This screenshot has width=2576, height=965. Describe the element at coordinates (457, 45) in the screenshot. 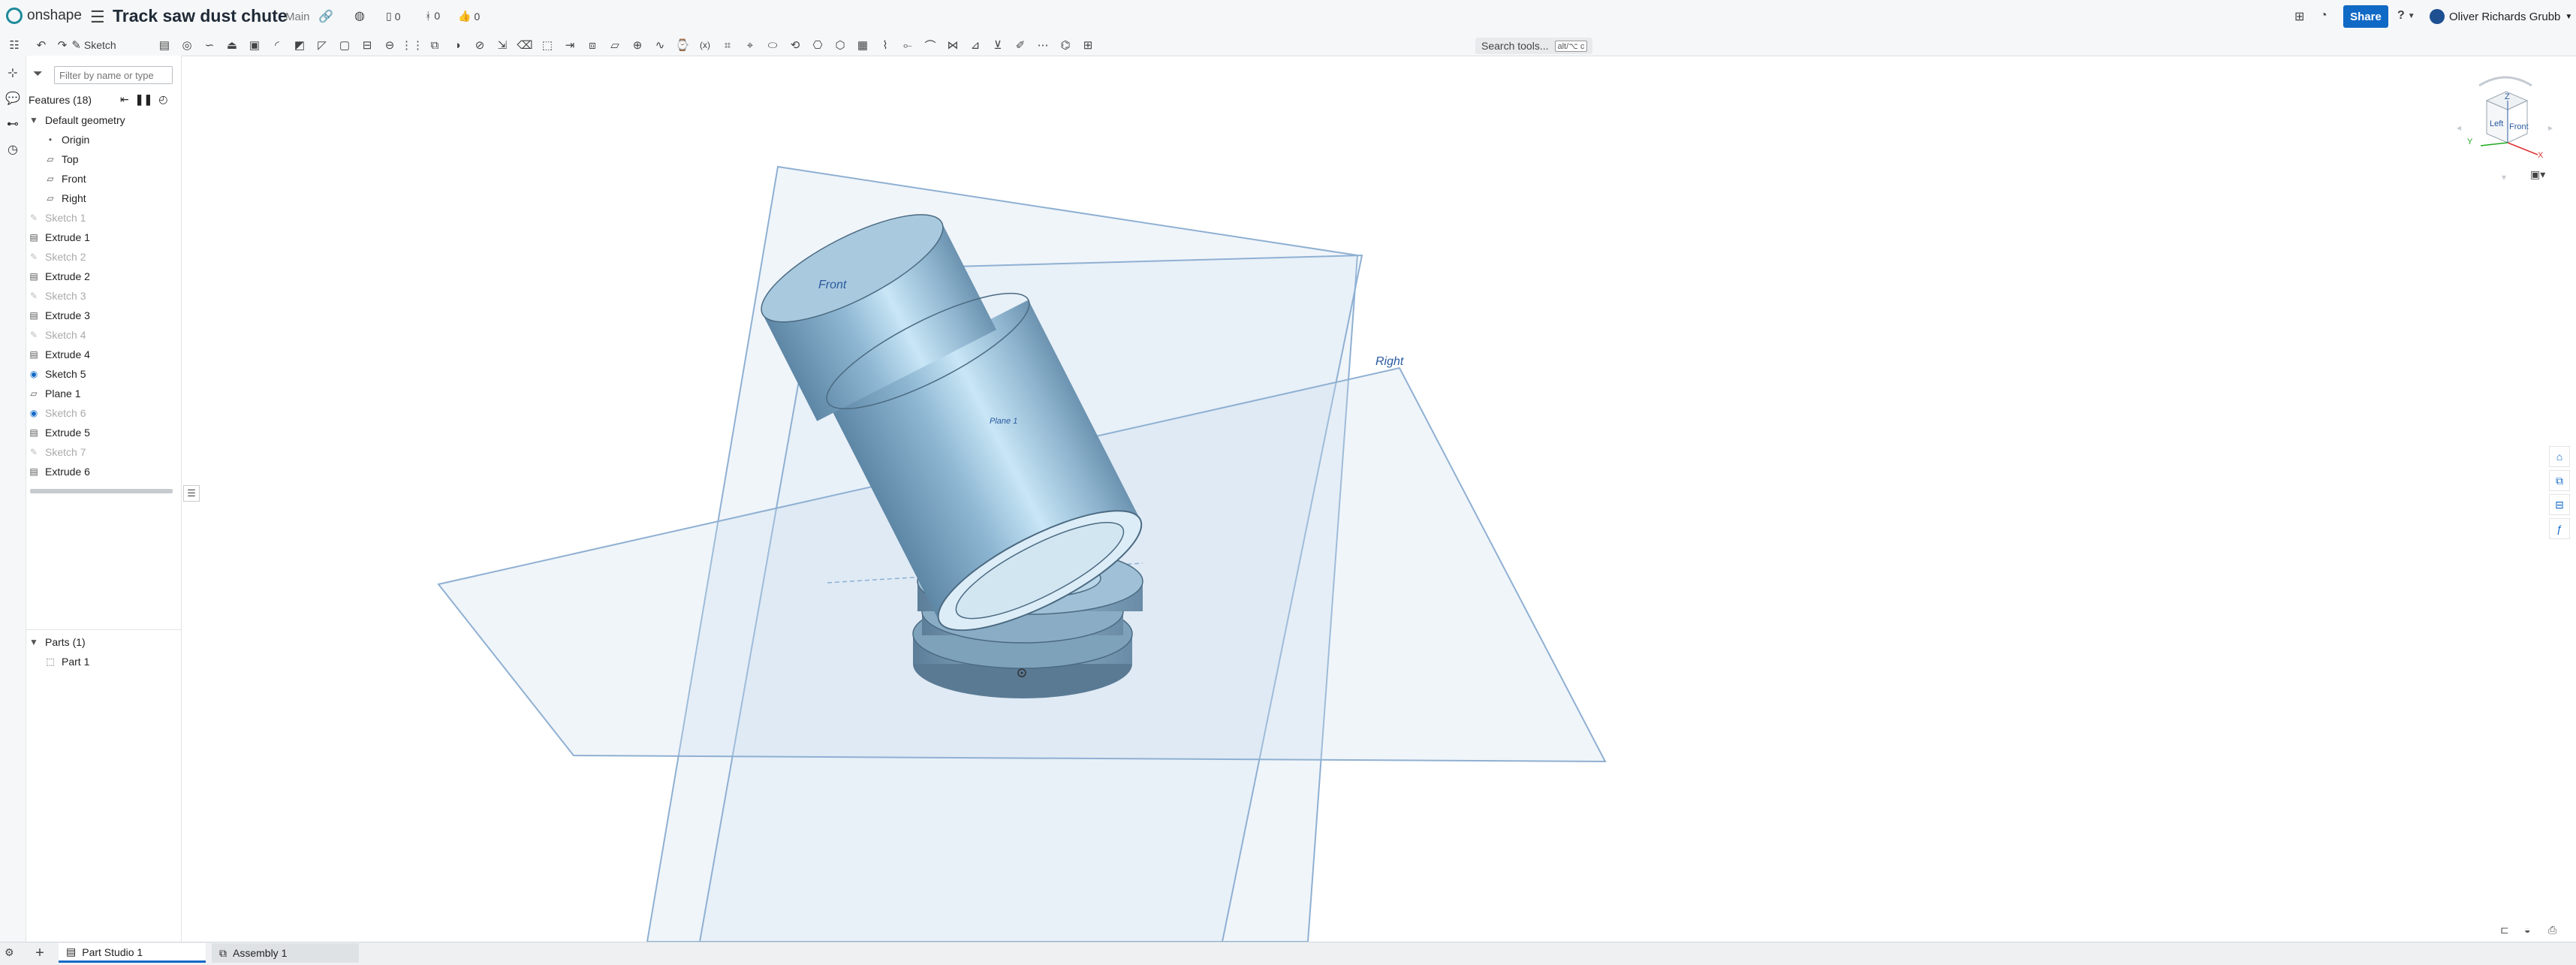

I see `boolean-icon: ◑` at that location.